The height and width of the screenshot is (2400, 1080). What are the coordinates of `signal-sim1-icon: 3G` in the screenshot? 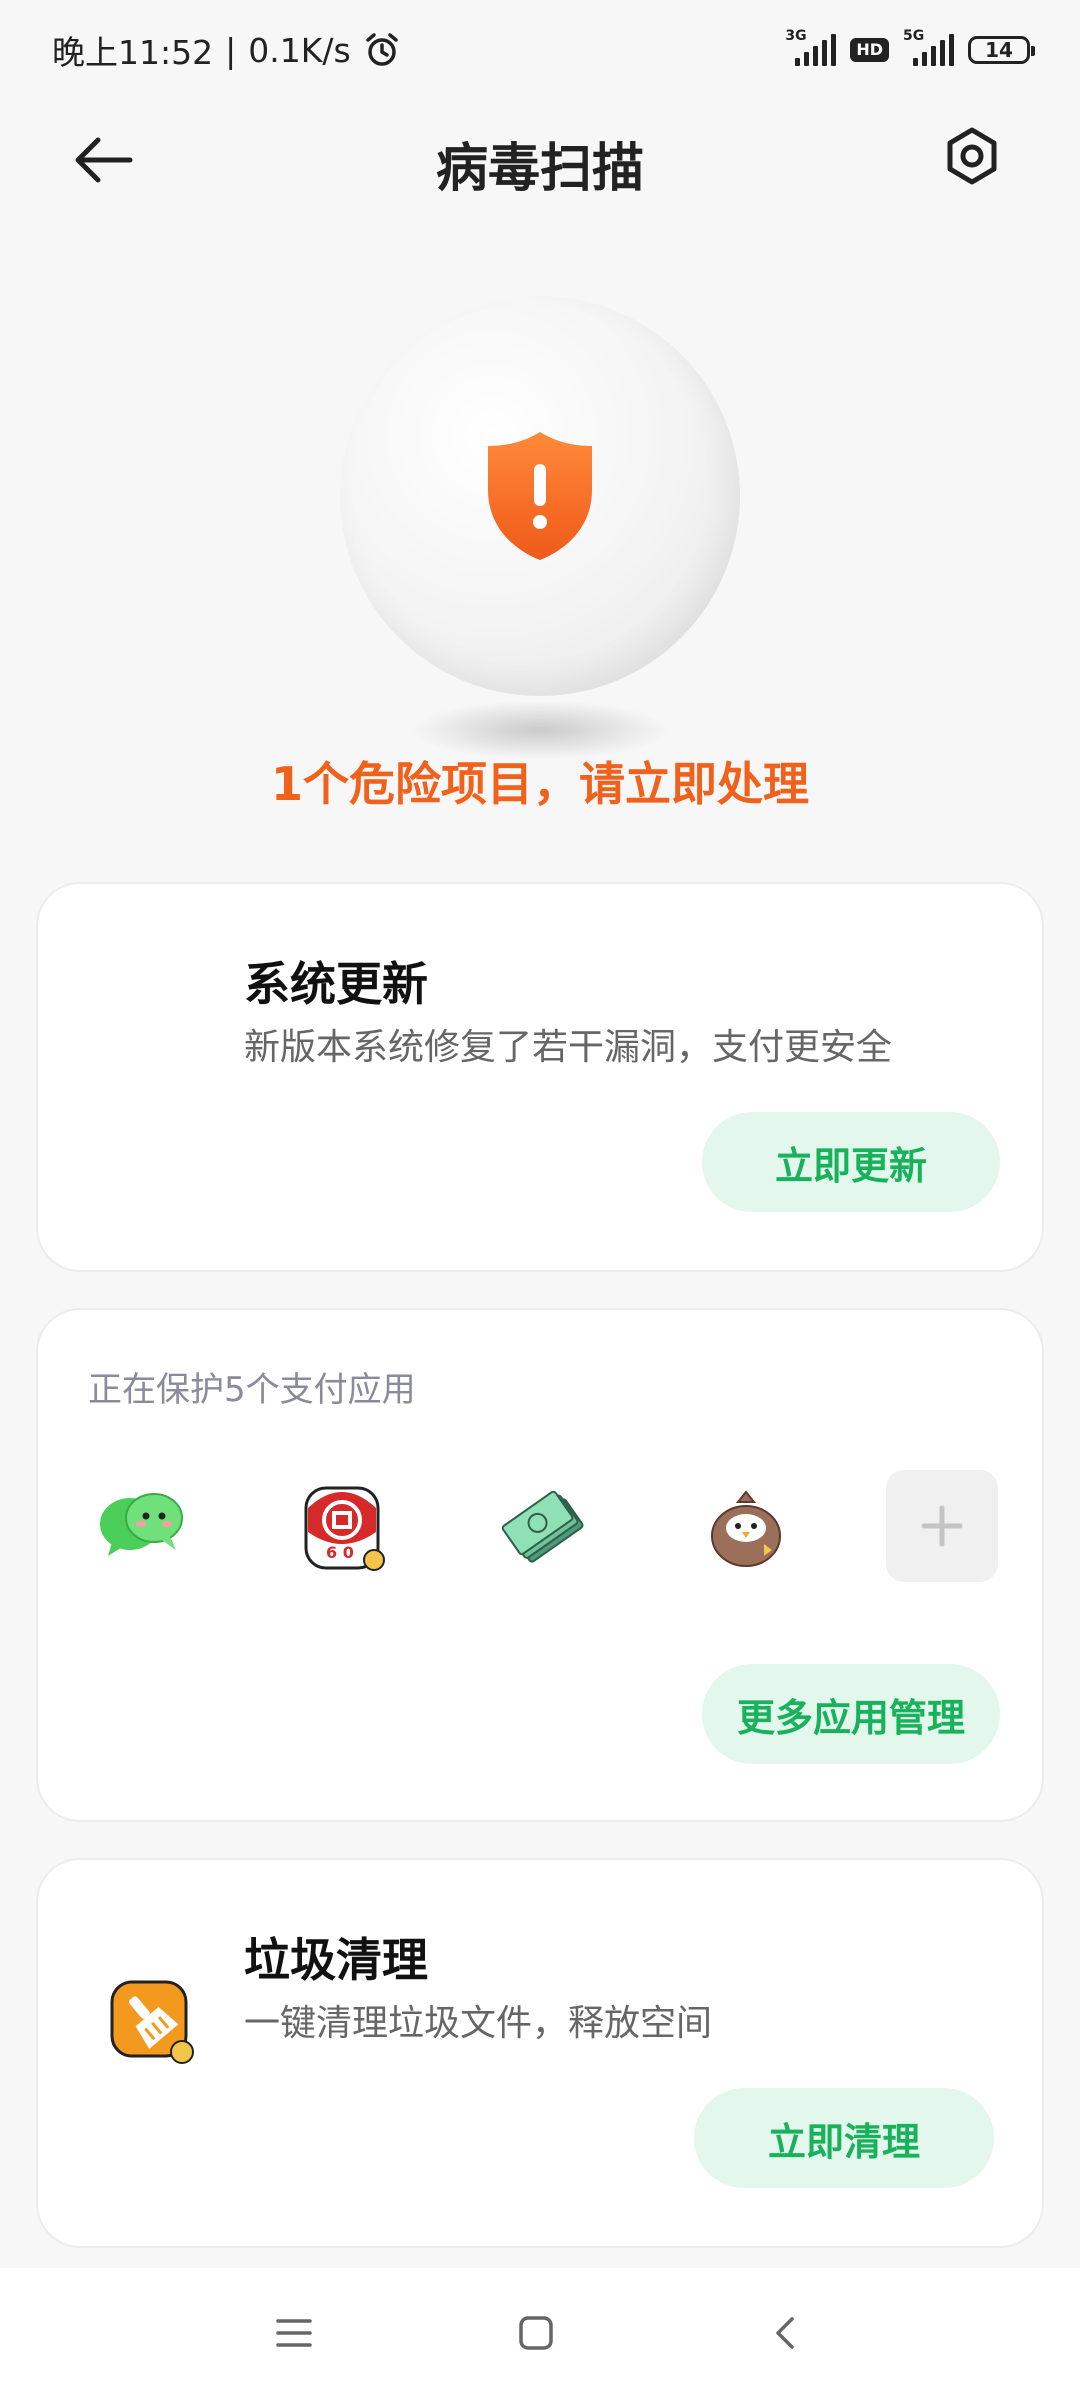 It's located at (811, 47).